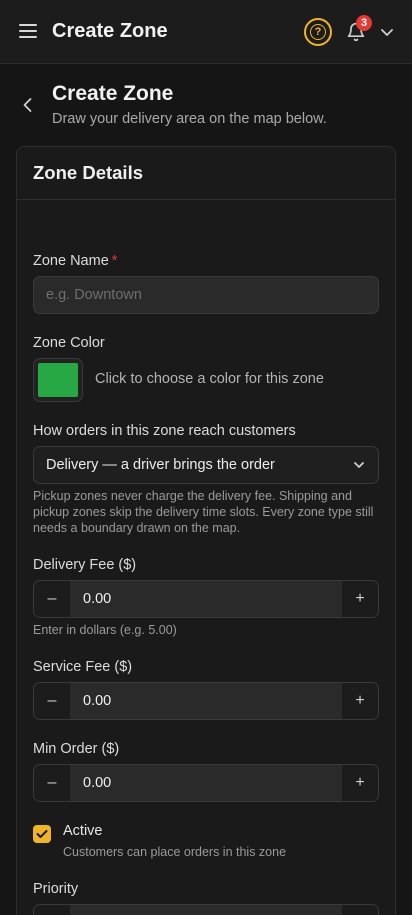 This screenshot has height=915, width=412. I want to click on delivery-fee-help: Enter in dollars (e.g. 5.00), so click(105, 630).